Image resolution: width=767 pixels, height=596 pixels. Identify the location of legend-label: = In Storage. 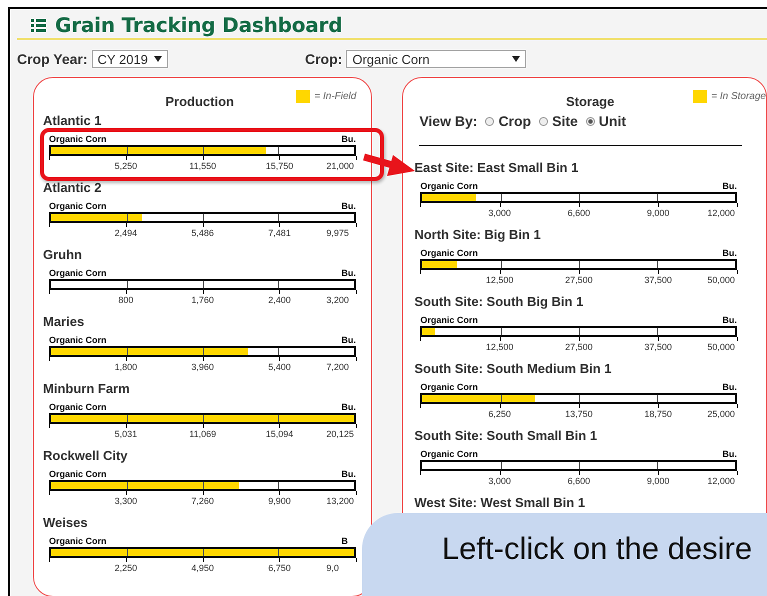
(738, 96).